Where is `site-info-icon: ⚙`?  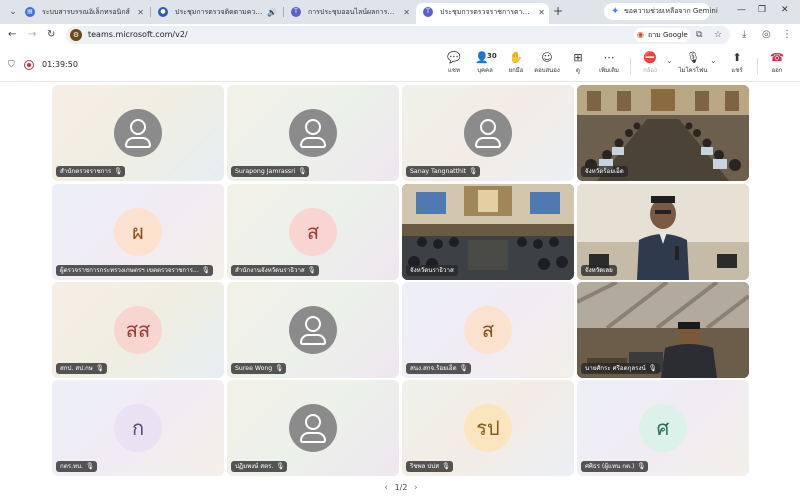 site-info-icon: ⚙ is located at coordinates (76, 35).